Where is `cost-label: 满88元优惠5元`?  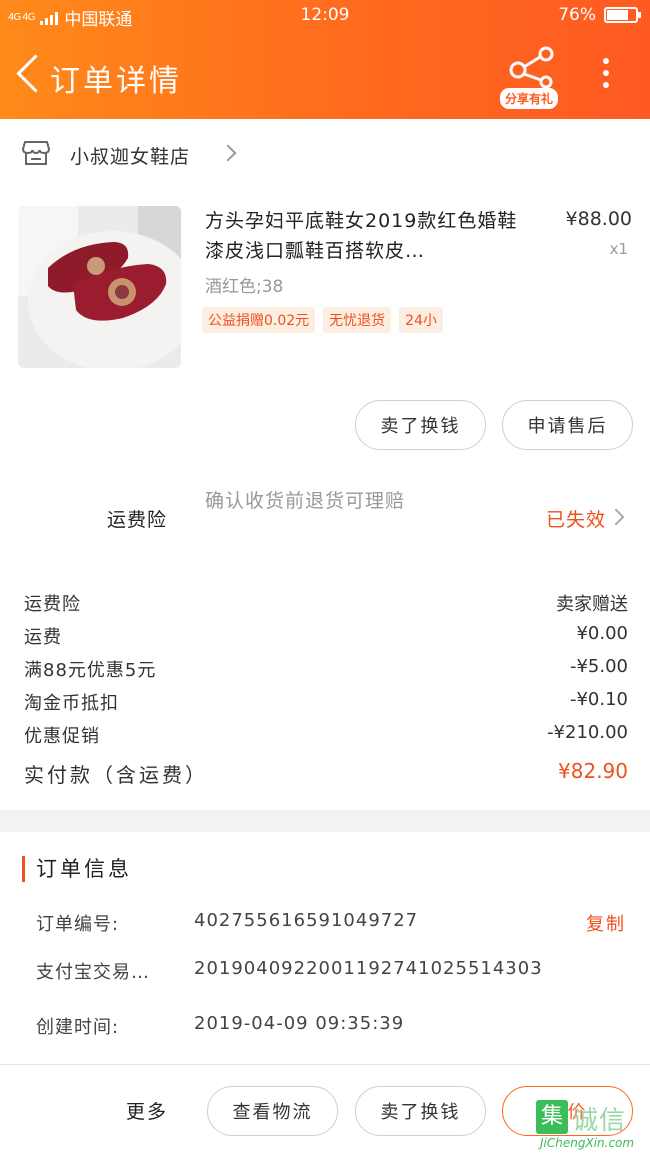
cost-label: 满88元优惠5元 is located at coordinates (90, 670).